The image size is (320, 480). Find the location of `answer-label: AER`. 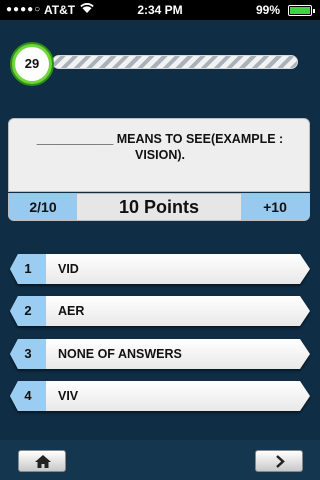

answer-label: AER is located at coordinates (71, 311).